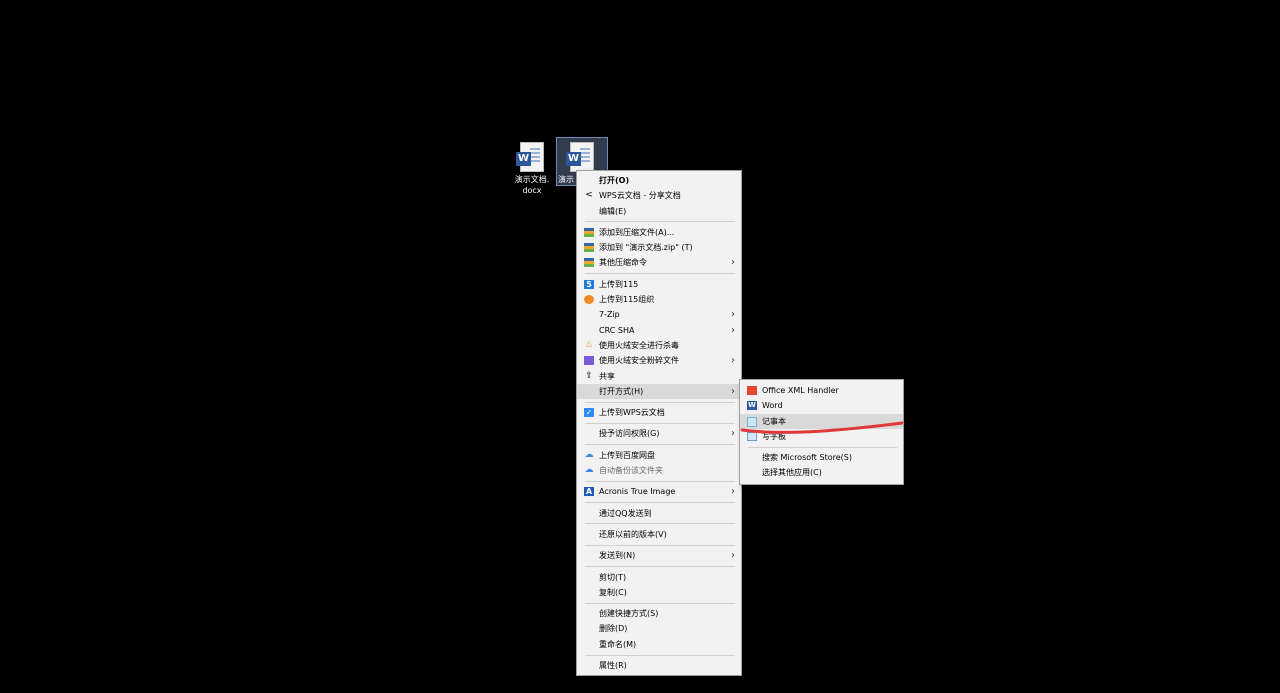 The width and height of the screenshot is (1280, 693). I want to click on menu-item-send-to: 发送到(N) ›, so click(659, 555).